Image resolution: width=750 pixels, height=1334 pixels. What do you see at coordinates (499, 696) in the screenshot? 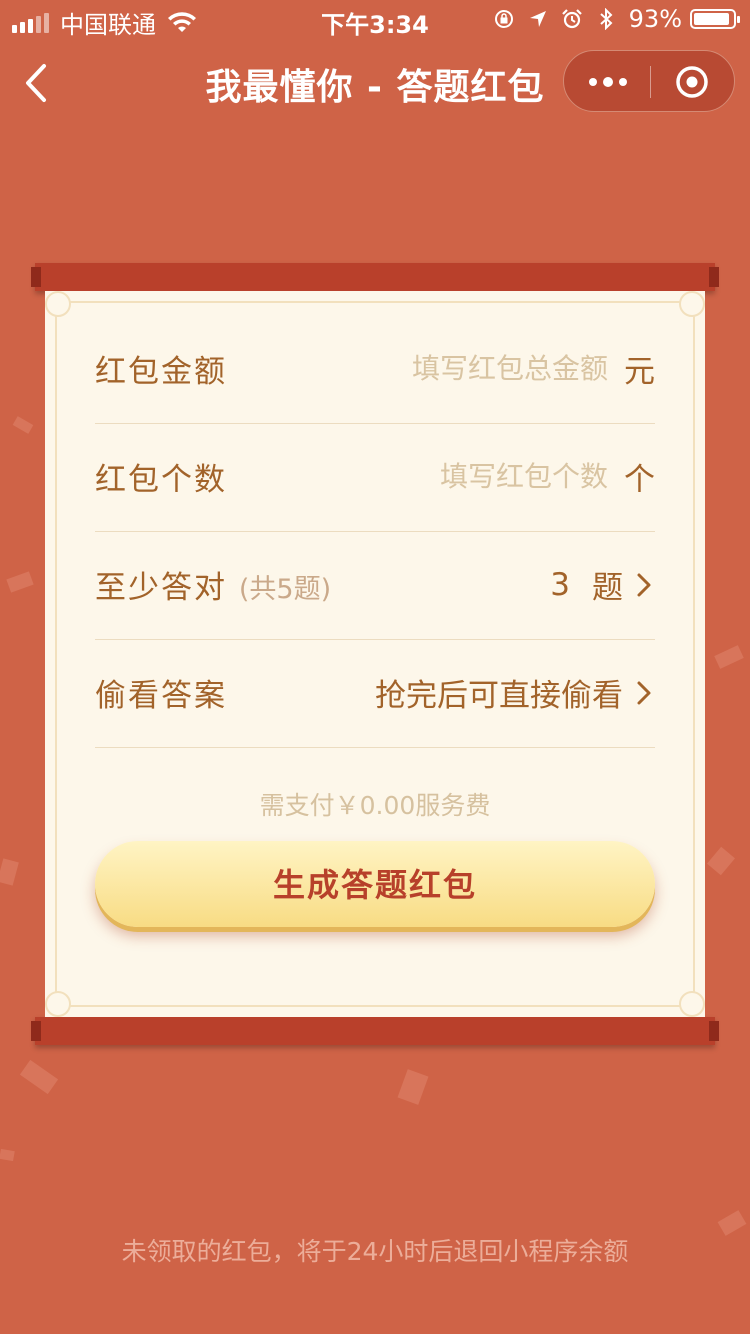
I see `peek-answer-value: 抢完后可直接偷看` at bounding box center [499, 696].